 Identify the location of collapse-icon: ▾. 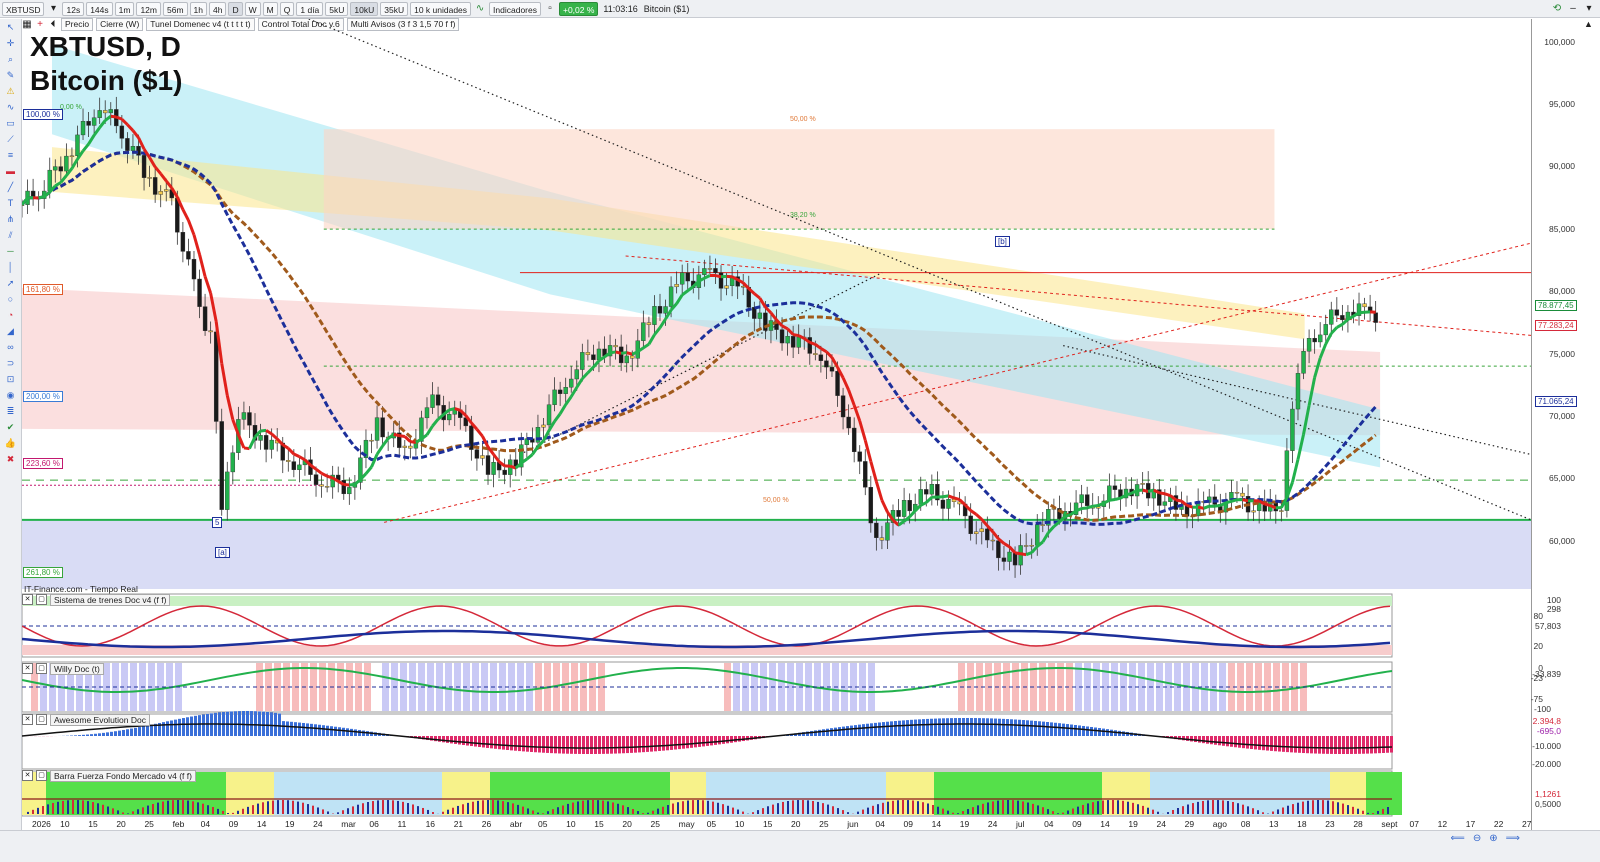
(1589, 9).